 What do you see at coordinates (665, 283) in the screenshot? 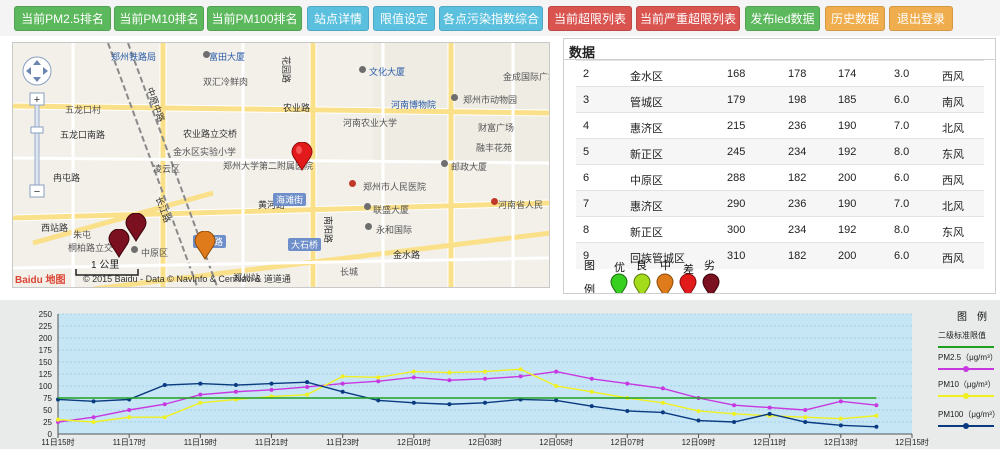
I see `legend-markers` at bounding box center [665, 283].